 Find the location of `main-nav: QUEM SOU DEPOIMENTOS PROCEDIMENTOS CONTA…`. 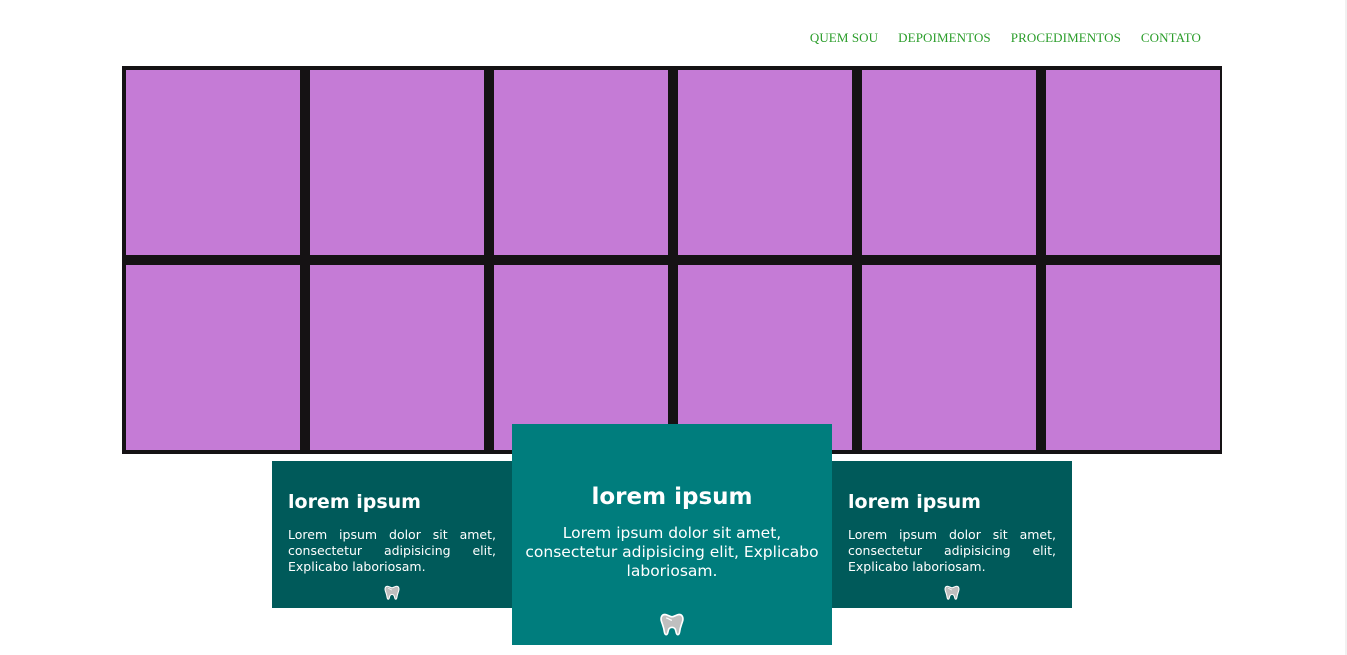

main-nav: QUEM SOU DEPOIMENTOS PROCEDIMENTOS CONTA… is located at coordinates (1005, 38).